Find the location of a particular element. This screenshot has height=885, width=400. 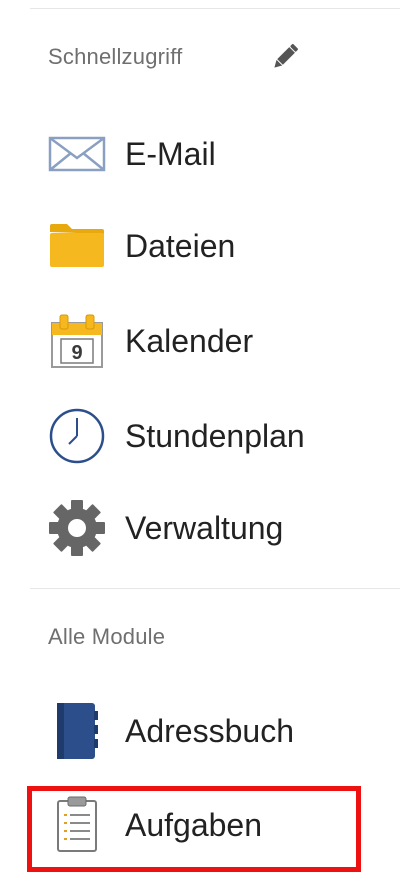

address-book-icon is located at coordinates (77, 731).